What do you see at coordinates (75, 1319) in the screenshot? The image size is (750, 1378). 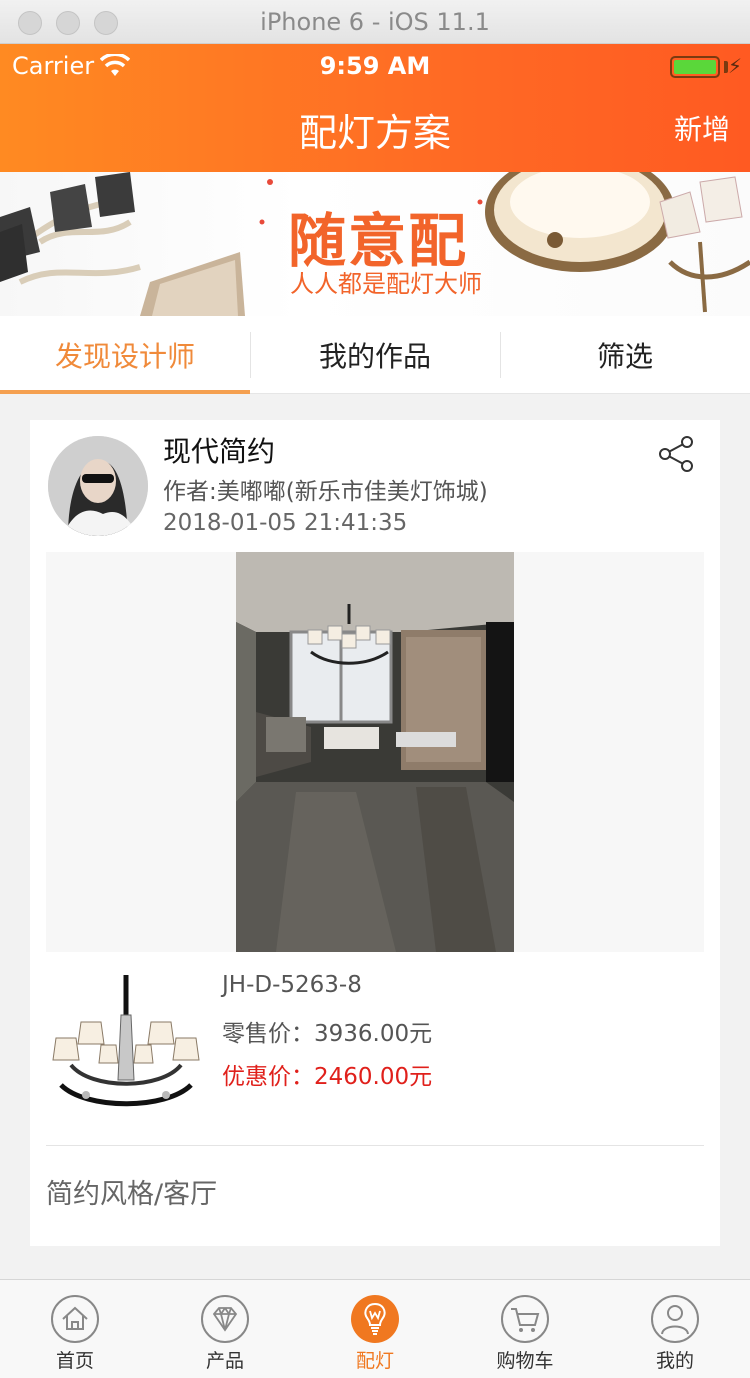 I see `home-icon` at bounding box center [75, 1319].